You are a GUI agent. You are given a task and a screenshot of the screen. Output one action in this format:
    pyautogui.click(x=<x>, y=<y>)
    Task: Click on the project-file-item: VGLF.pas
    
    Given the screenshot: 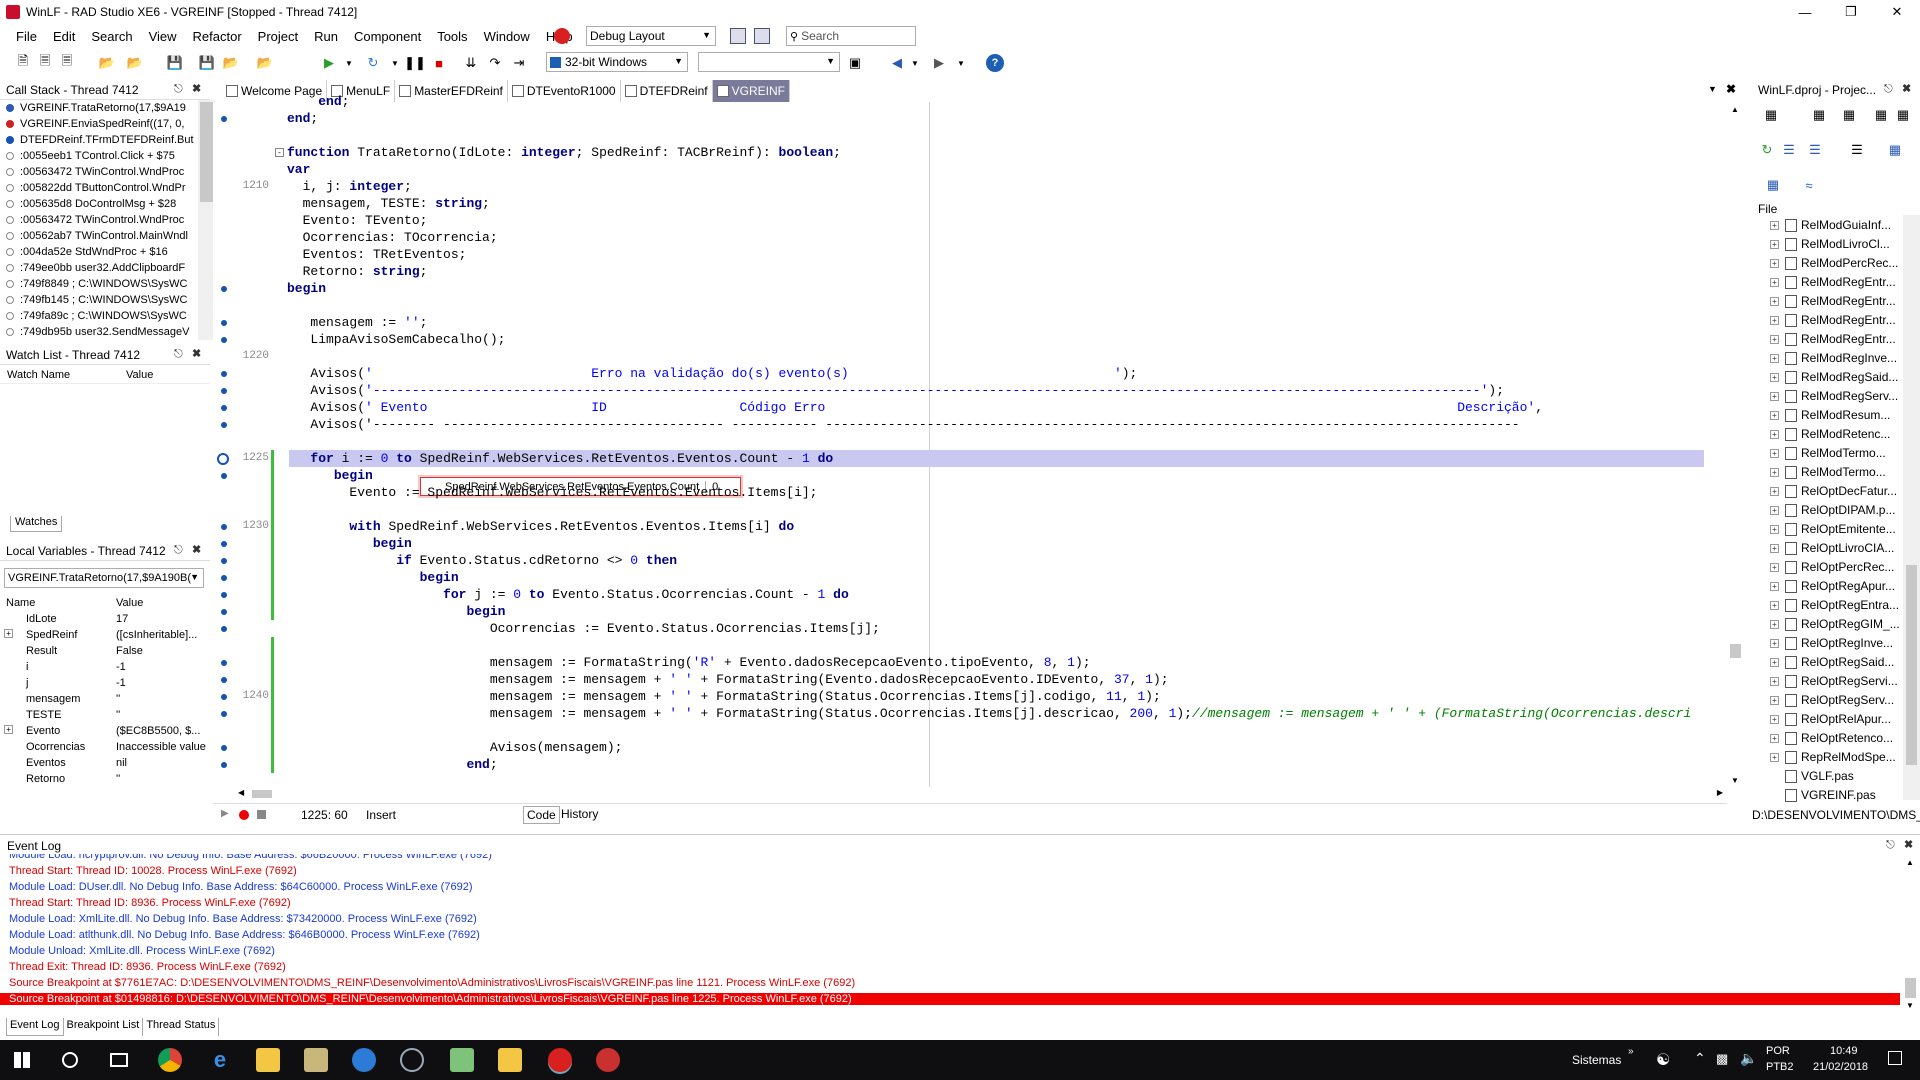 What is the action you would take?
    pyautogui.click(x=1812, y=776)
    